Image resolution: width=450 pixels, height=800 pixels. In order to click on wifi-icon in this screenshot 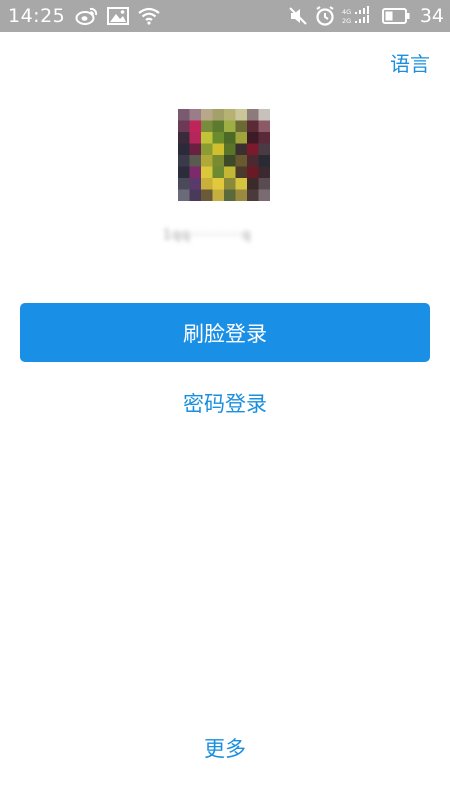, I will do `click(149, 16)`.